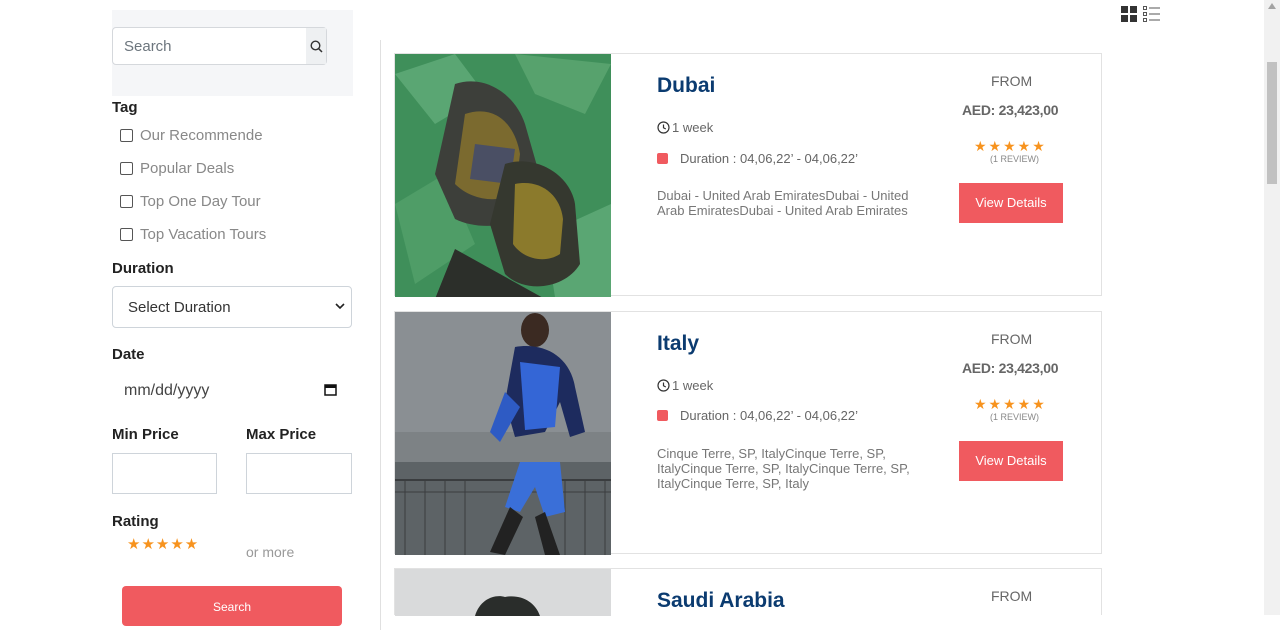 This screenshot has width=1280, height=630. I want to click on duration-select: Select Duration, so click(232, 307).